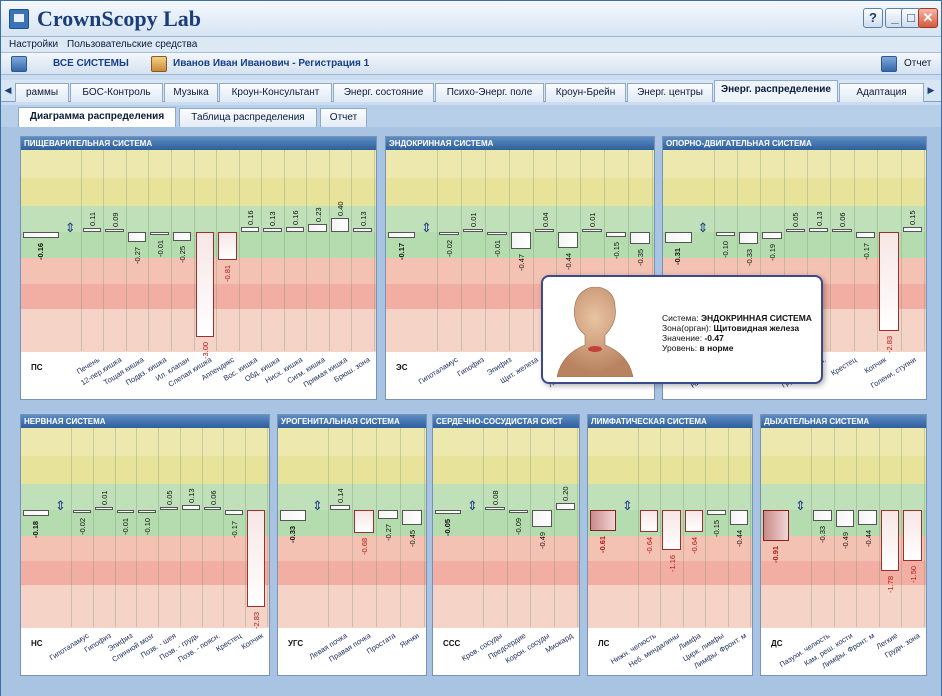  Describe the element at coordinates (931, 91) in the screenshot. I see `tab-scroll-right-icon: ▶` at that location.